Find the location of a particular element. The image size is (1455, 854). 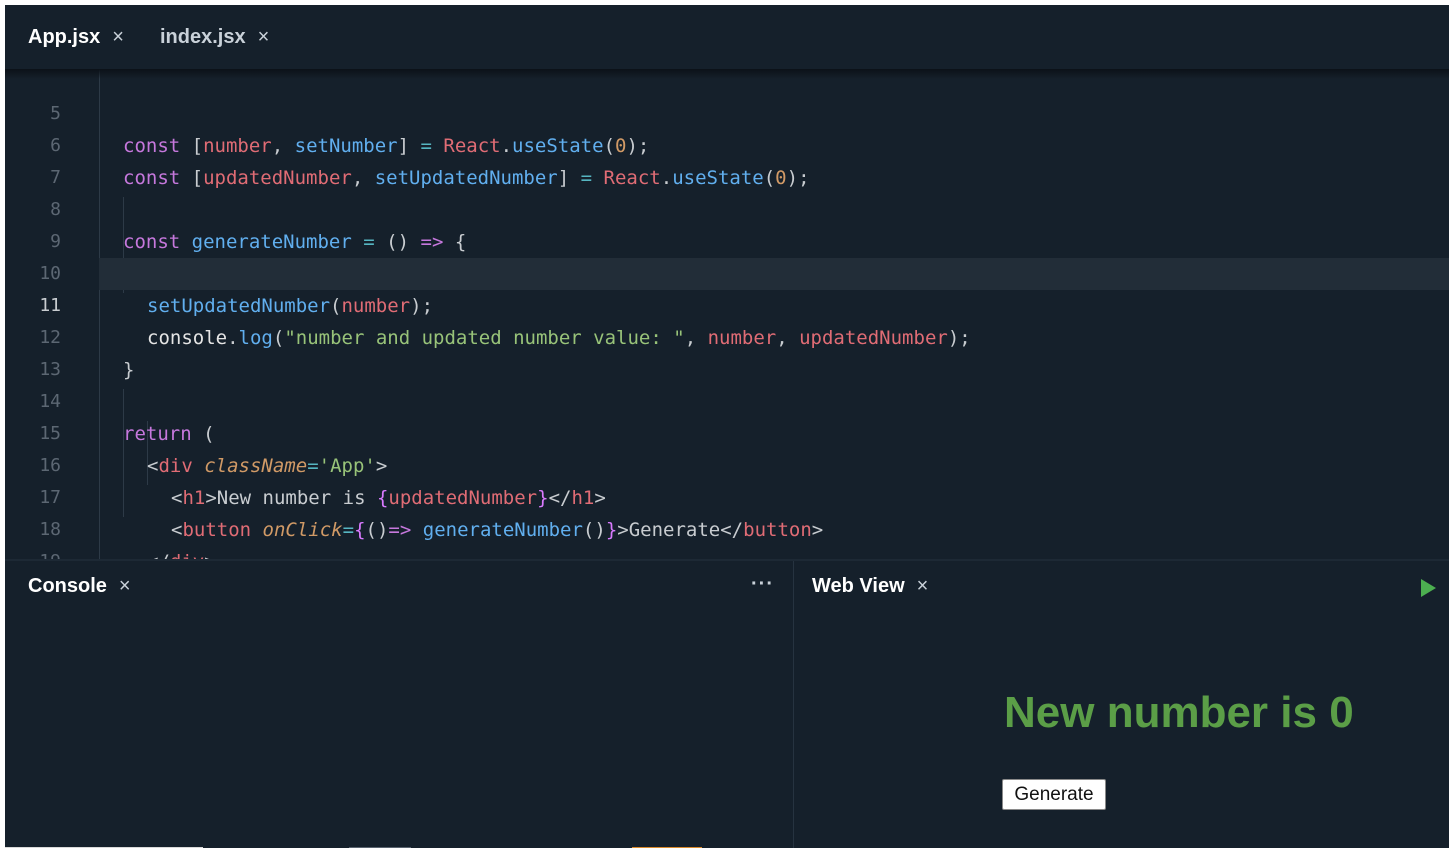

code-line: 20 } is located at coordinates (727, 552).